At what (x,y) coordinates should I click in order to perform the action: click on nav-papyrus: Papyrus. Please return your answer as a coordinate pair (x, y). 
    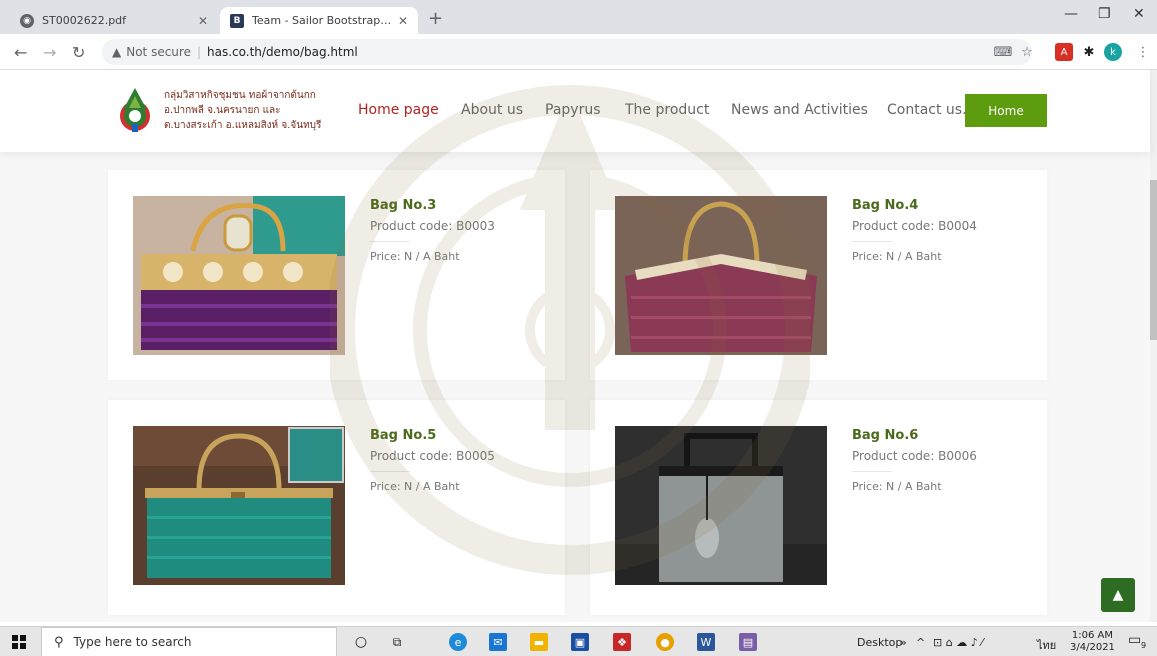
    Looking at the image, I should click on (573, 110).